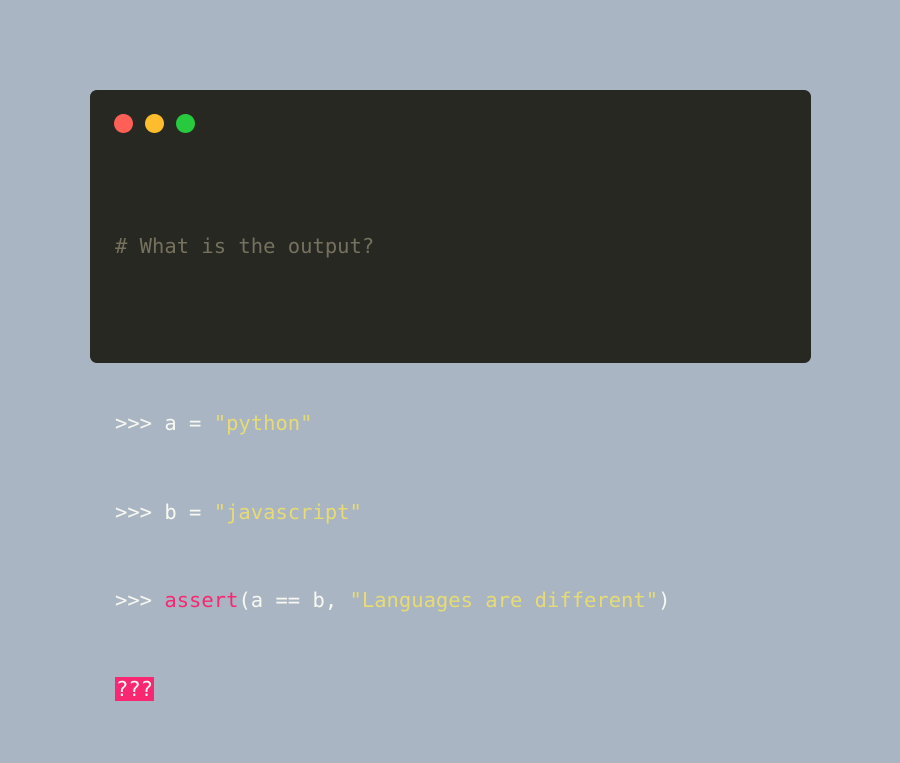  What do you see at coordinates (392, 424) in the screenshot?
I see `code-line-1: >>> a = "python"` at bounding box center [392, 424].